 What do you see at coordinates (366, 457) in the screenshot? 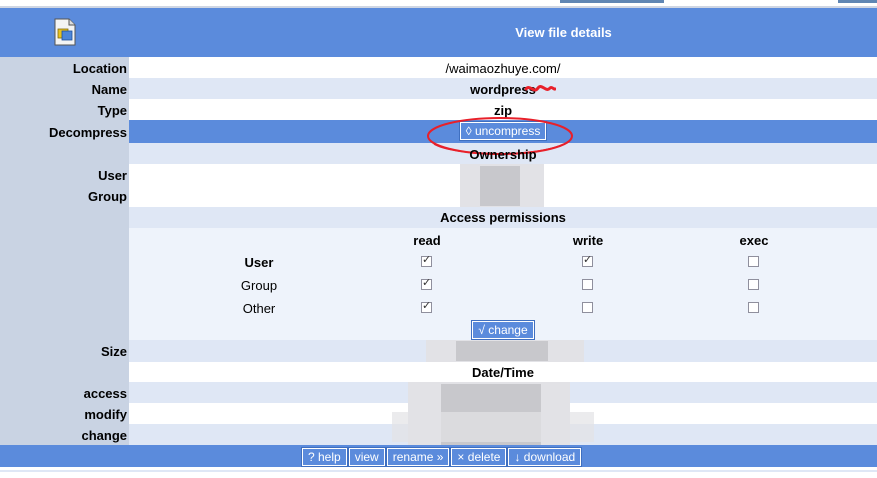
I see `view-button: view` at bounding box center [366, 457].